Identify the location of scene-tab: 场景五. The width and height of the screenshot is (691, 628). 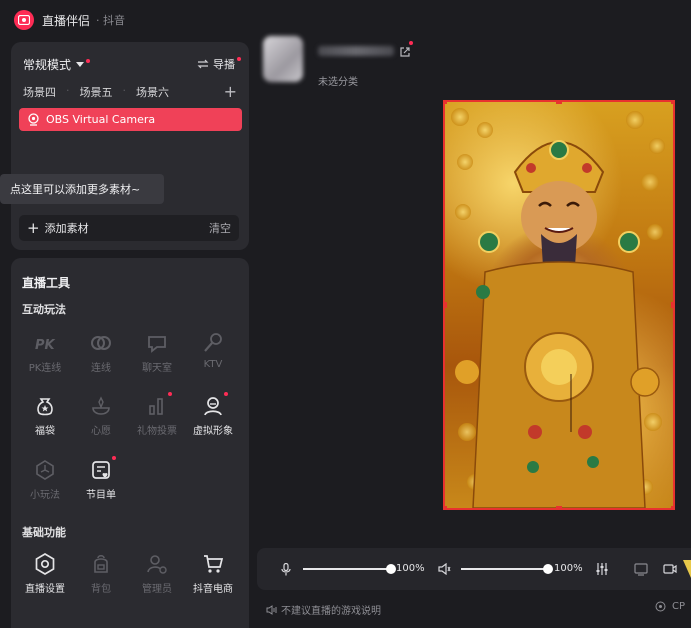
(96, 92).